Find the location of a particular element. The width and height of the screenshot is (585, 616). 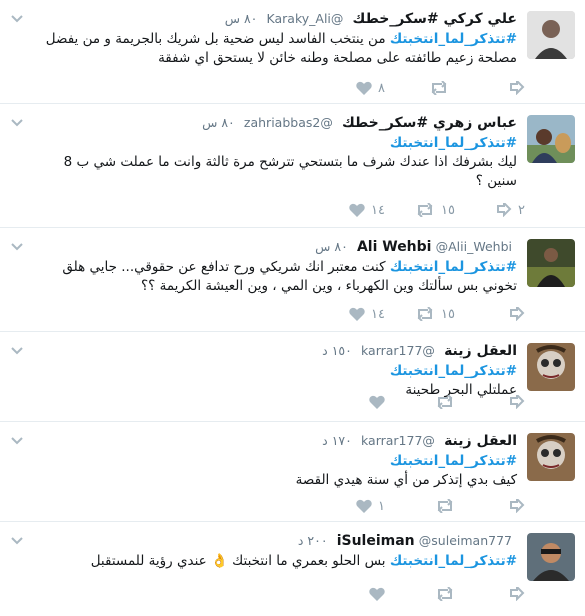

tweet-header: العقل زينة @karrar177 ١٥٠ د is located at coordinates (419, 351).